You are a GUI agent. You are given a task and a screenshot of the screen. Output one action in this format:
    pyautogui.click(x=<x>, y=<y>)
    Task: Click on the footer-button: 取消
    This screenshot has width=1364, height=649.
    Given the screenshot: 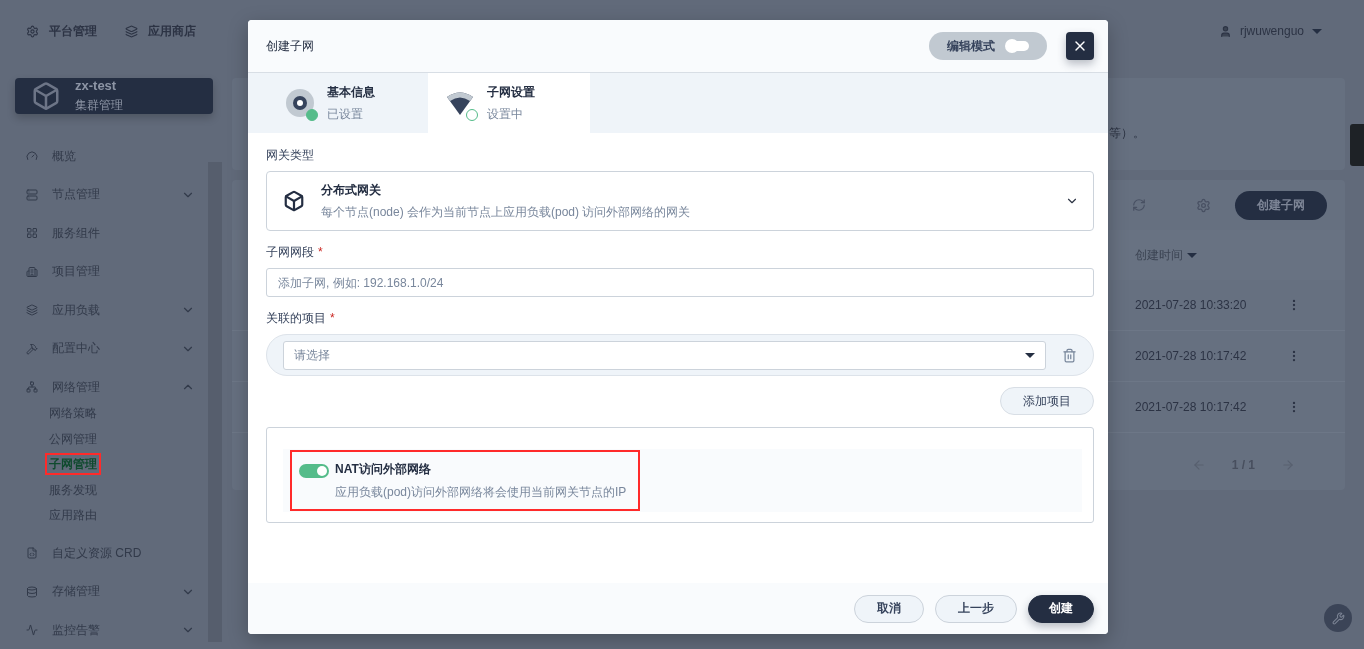 What is the action you would take?
    pyautogui.click(x=889, y=608)
    